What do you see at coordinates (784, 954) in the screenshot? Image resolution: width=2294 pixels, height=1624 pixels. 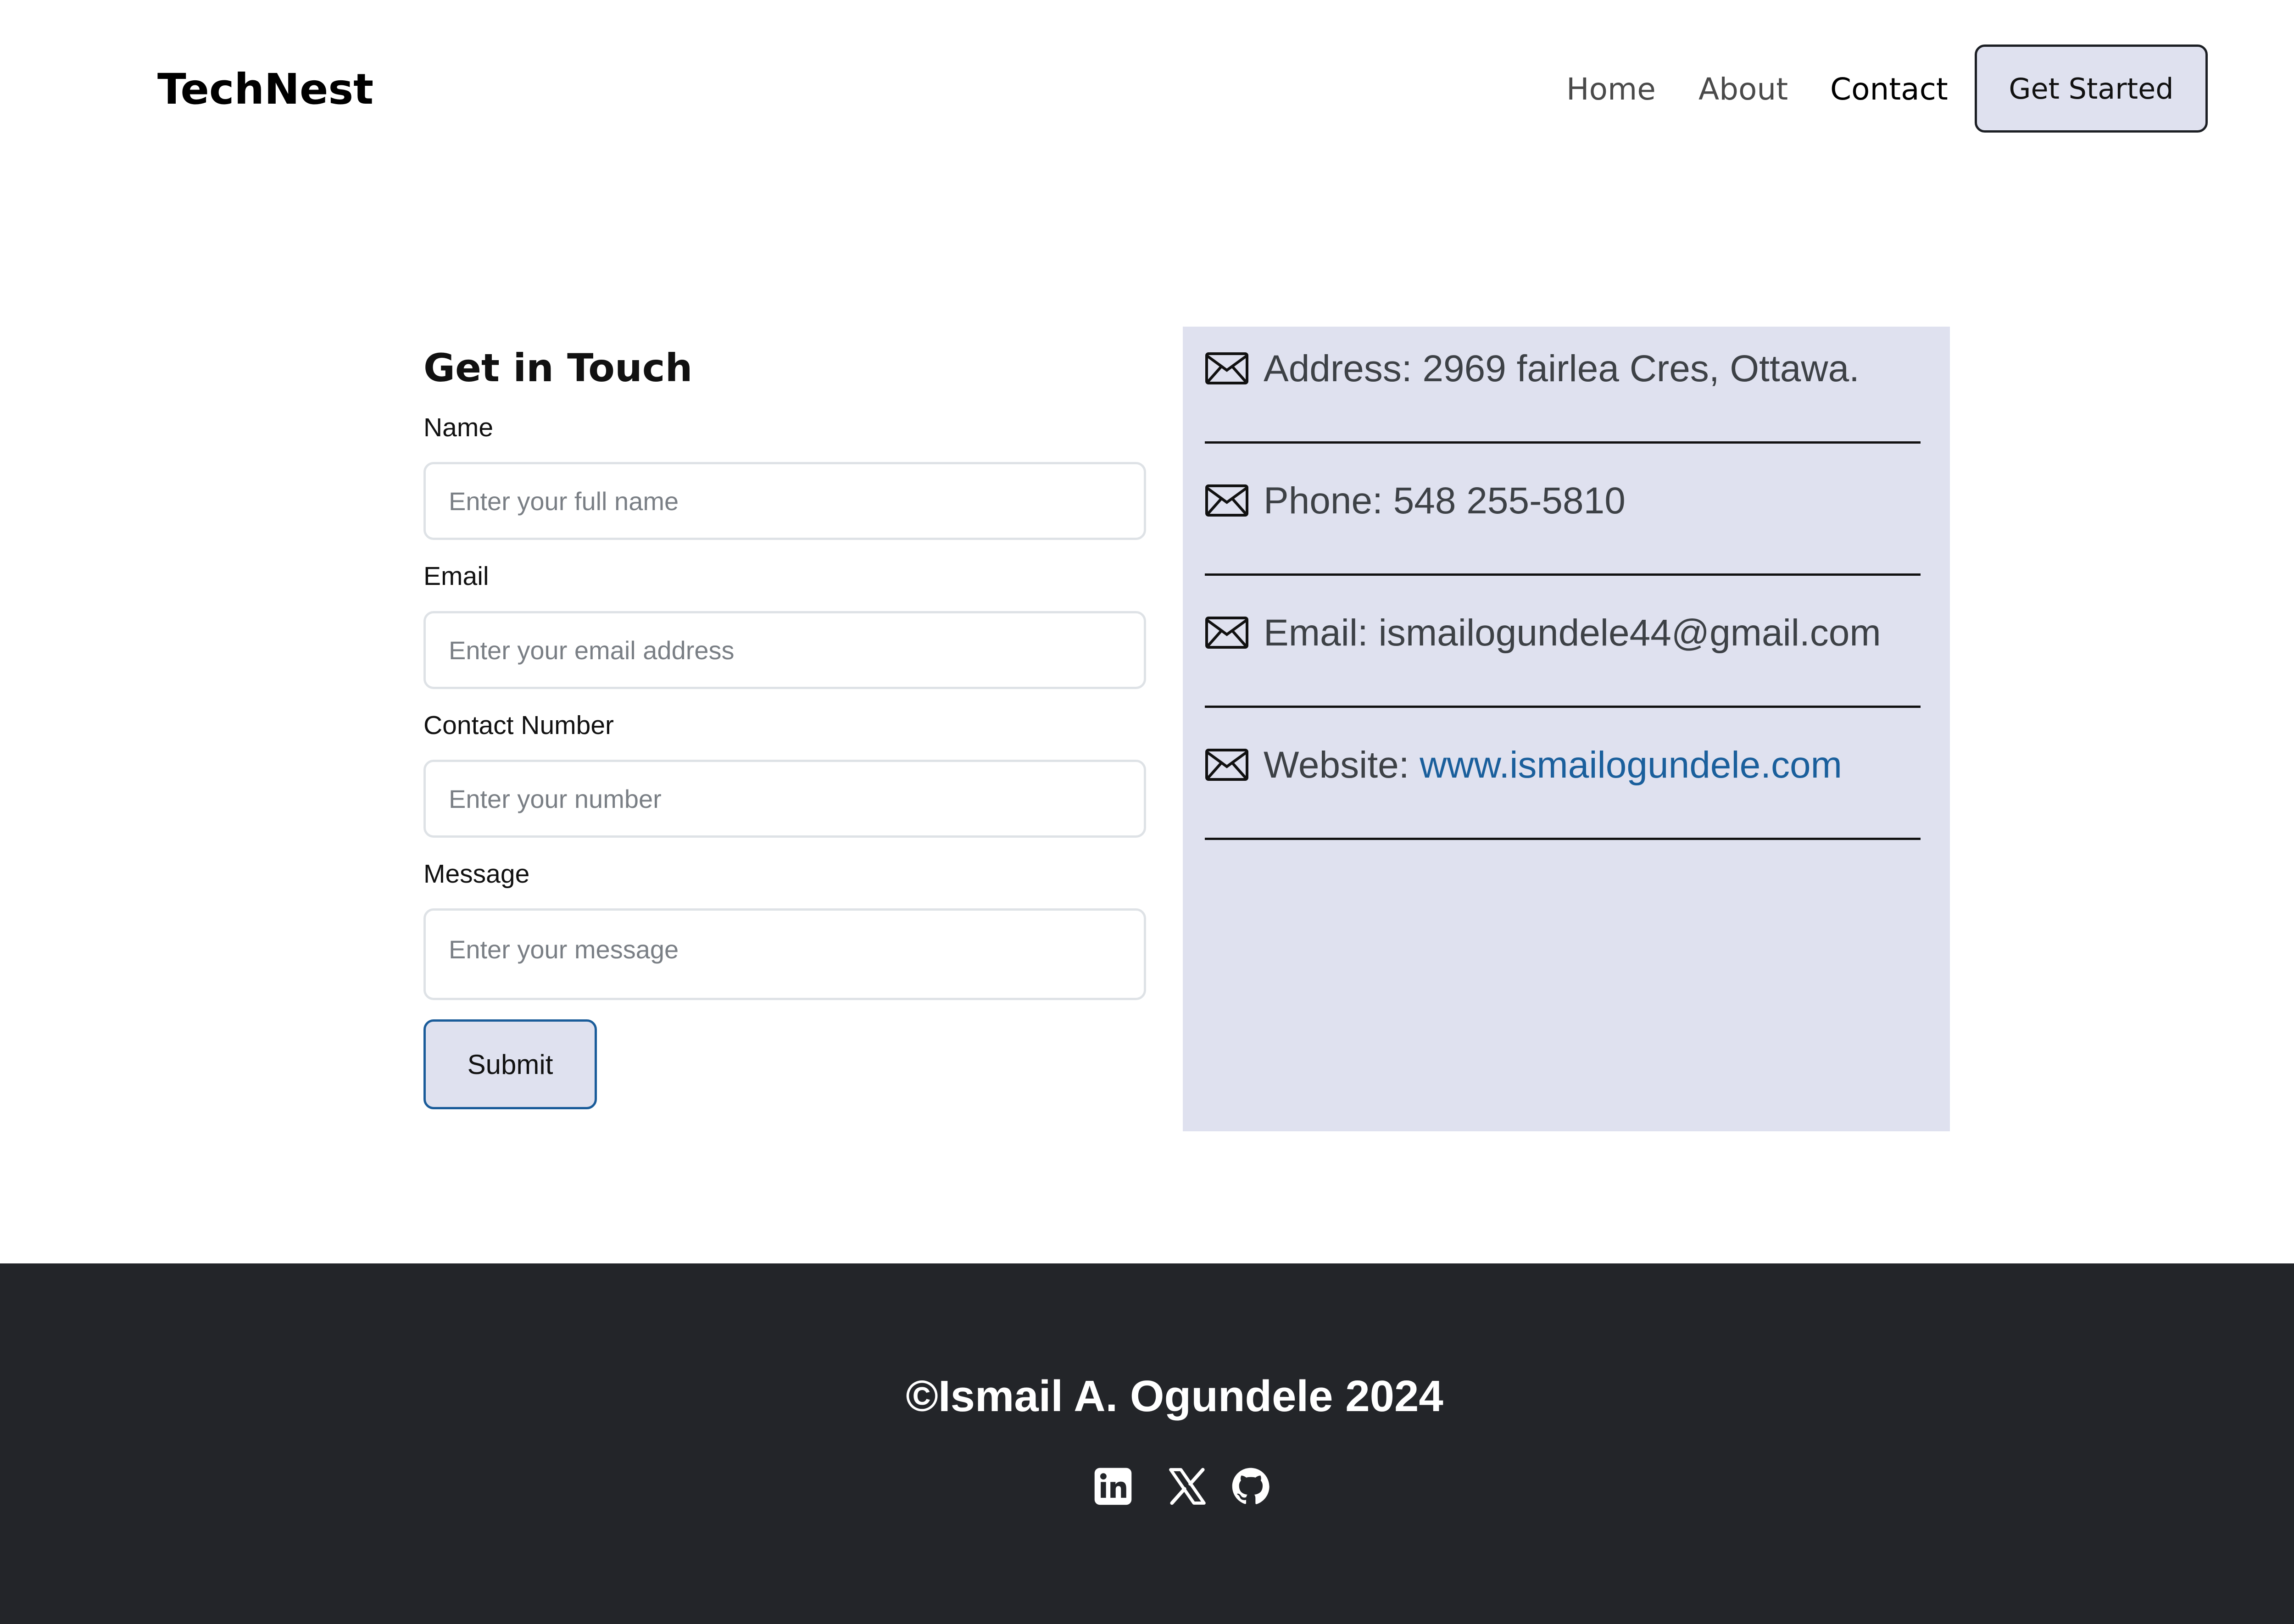 I see `message-input` at bounding box center [784, 954].